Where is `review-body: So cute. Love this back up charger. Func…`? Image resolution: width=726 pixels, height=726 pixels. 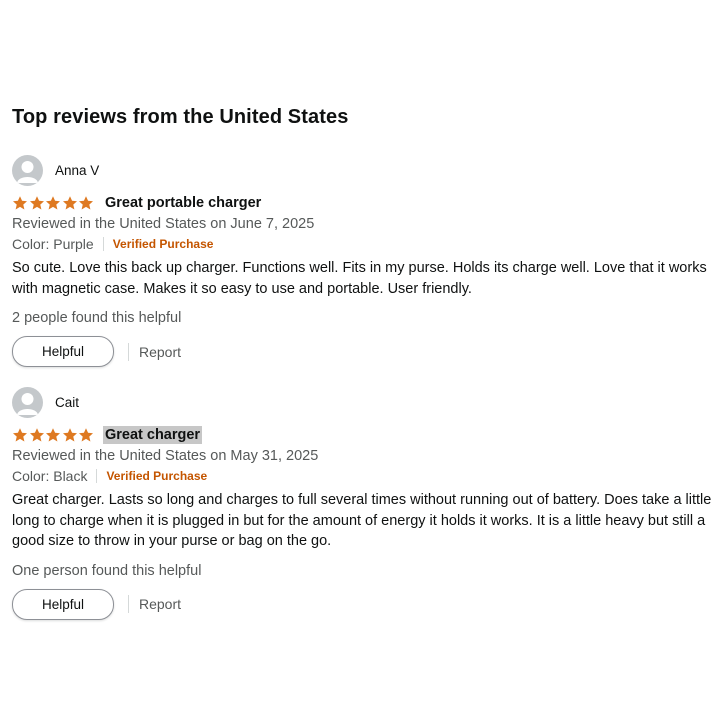 review-body: So cute. Love this back up charger. Func… is located at coordinates (359, 278).